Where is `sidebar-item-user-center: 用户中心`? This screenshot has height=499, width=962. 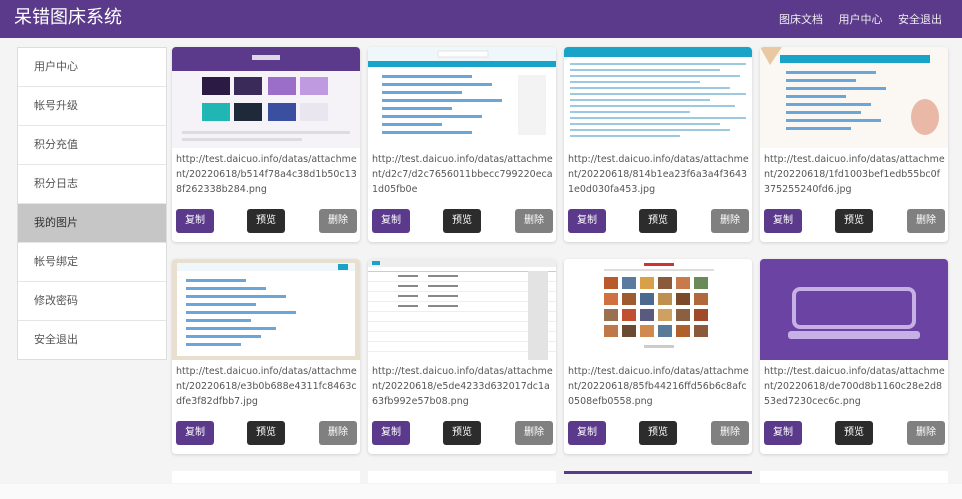 sidebar-item-user-center: 用户中心 is located at coordinates (92, 67).